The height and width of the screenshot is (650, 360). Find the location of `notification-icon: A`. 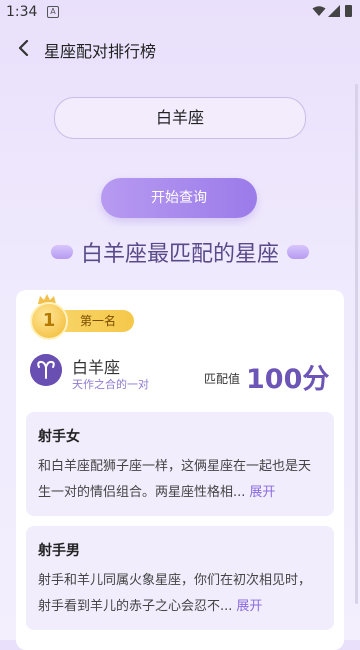

notification-icon: A is located at coordinates (53, 12).